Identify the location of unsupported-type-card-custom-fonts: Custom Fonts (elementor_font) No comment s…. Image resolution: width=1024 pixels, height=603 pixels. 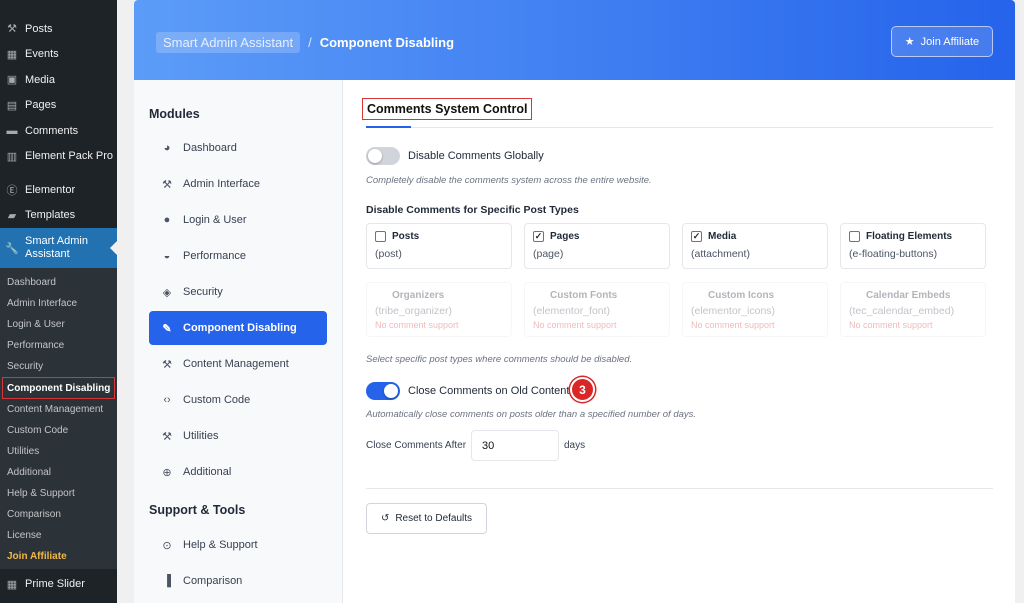
(597, 309).